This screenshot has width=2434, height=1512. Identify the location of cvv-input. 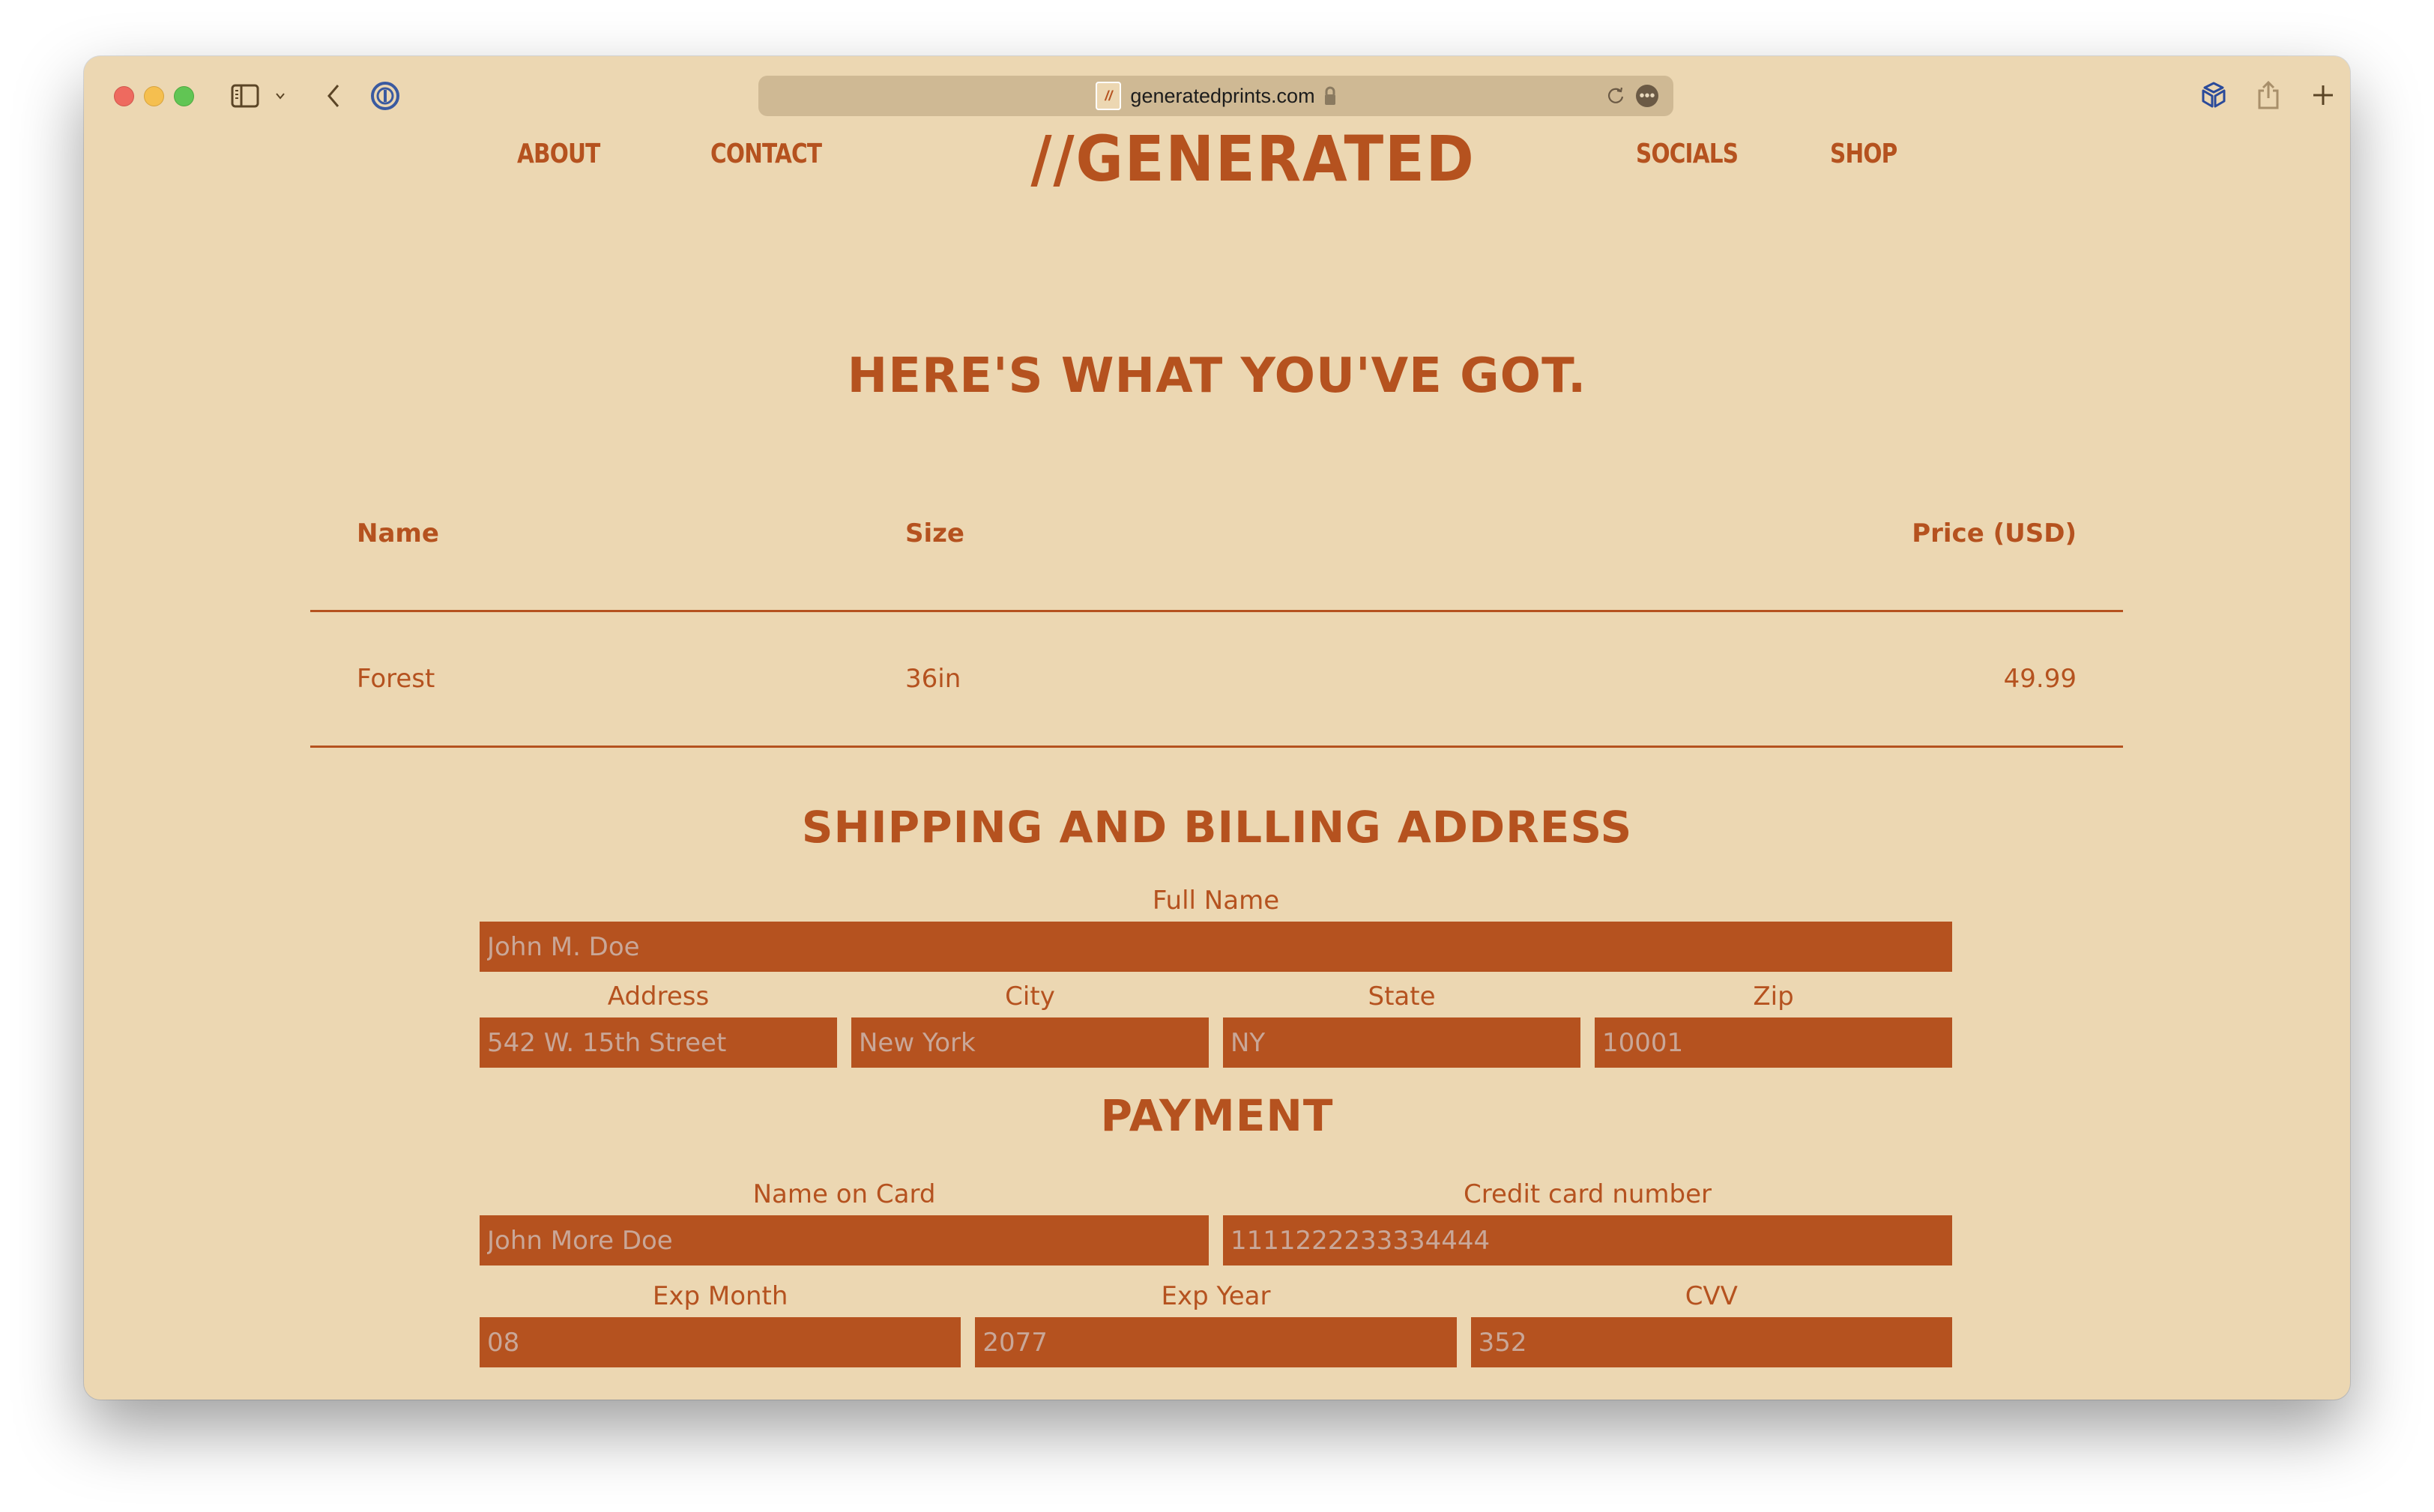
(1711, 1342).